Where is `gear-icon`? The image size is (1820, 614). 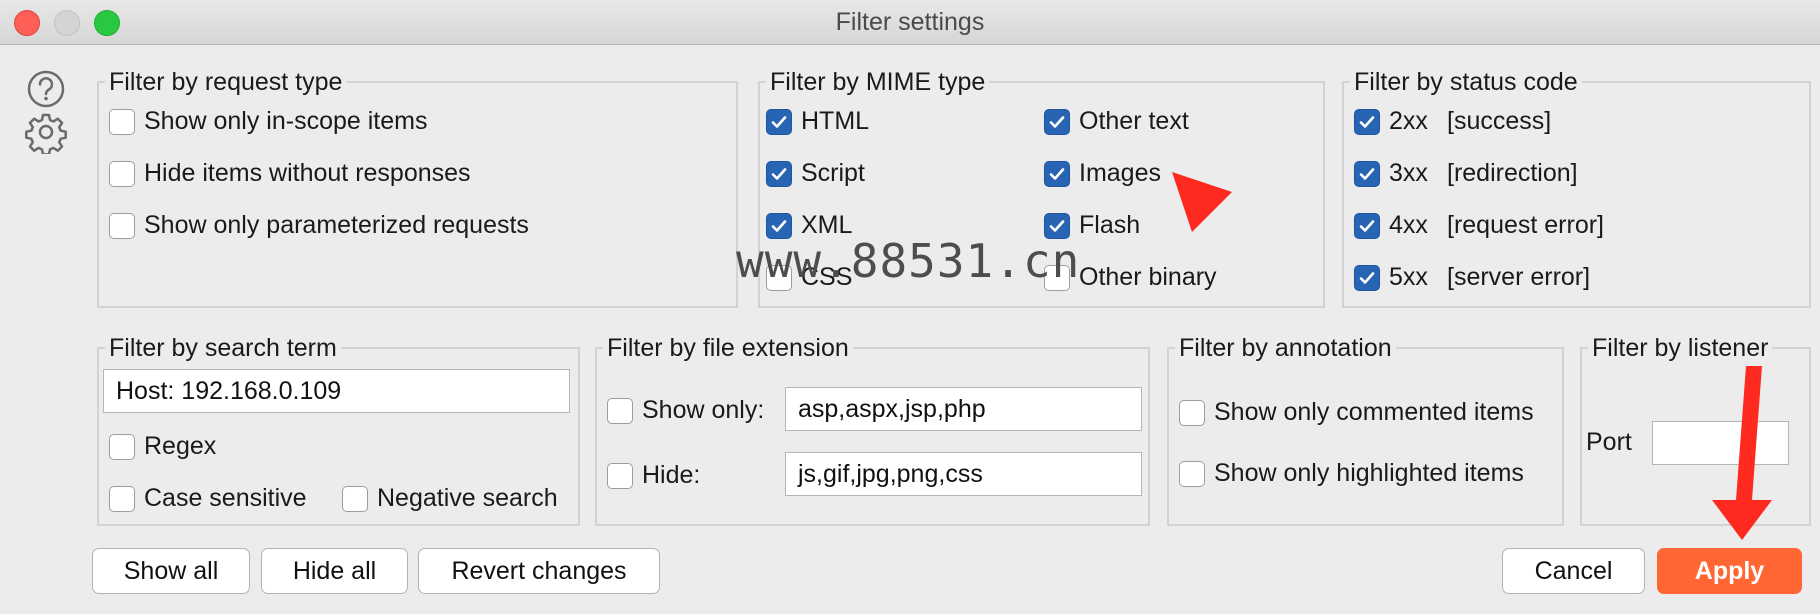
gear-icon is located at coordinates (46, 133).